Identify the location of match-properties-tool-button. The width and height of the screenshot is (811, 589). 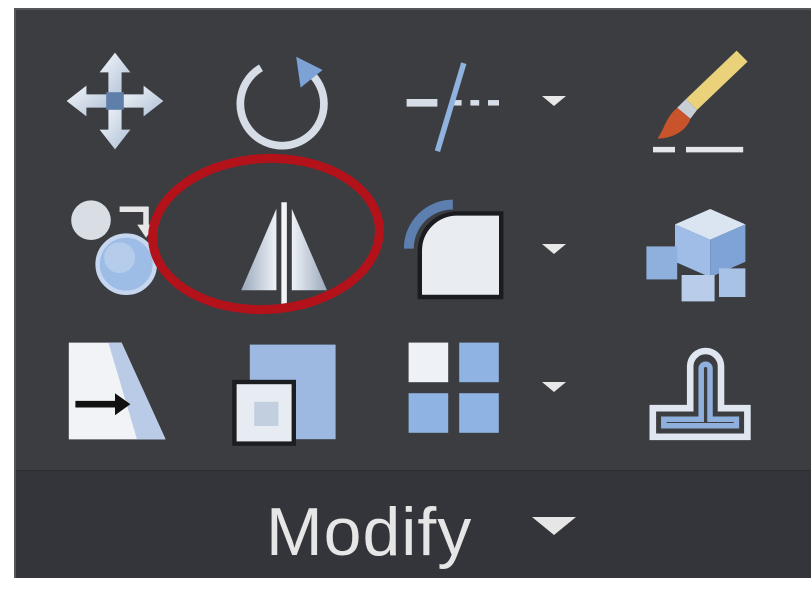
(697, 99).